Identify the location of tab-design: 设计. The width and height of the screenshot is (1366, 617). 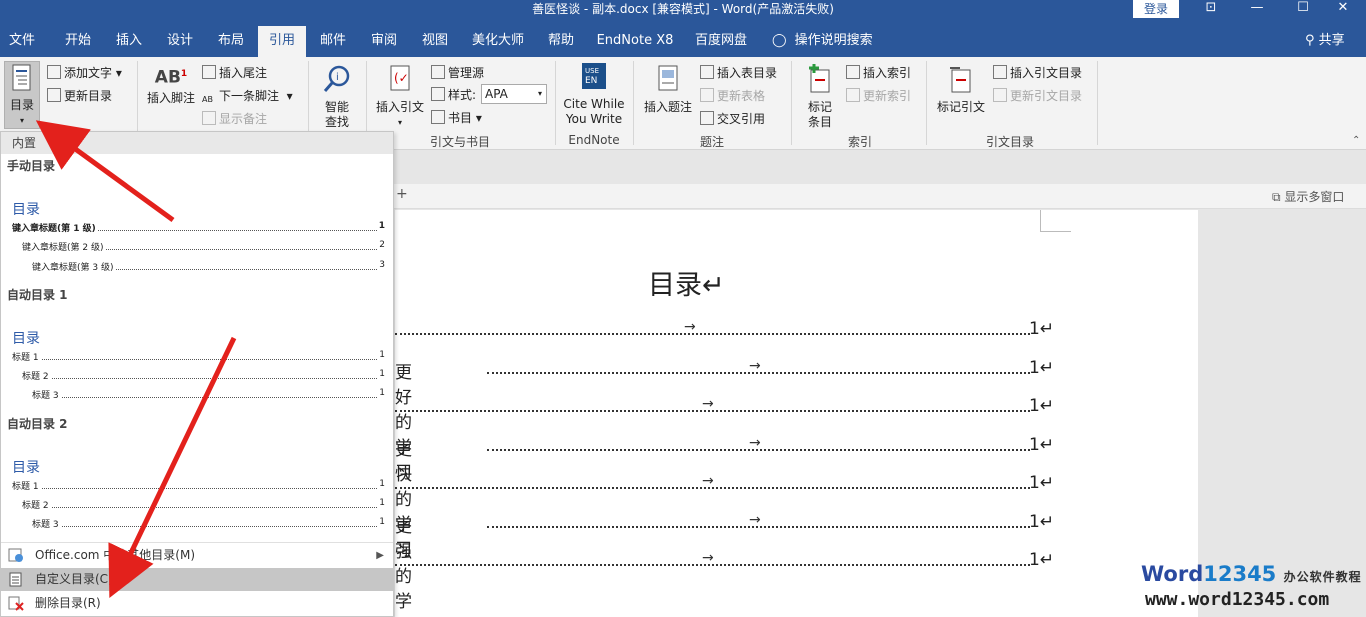
(180, 41).